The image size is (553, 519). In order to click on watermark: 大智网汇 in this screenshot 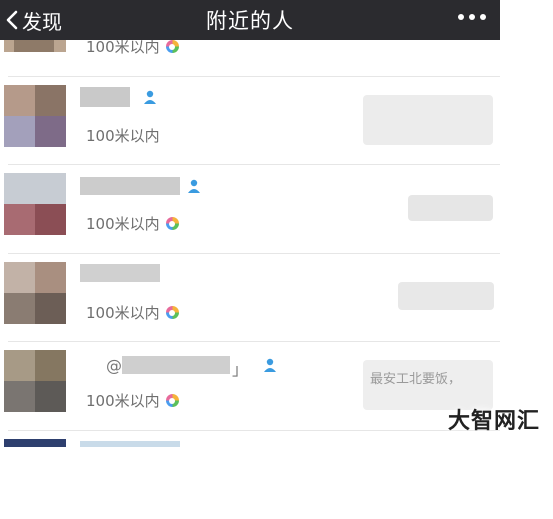, I will do `click(494, 421)`.